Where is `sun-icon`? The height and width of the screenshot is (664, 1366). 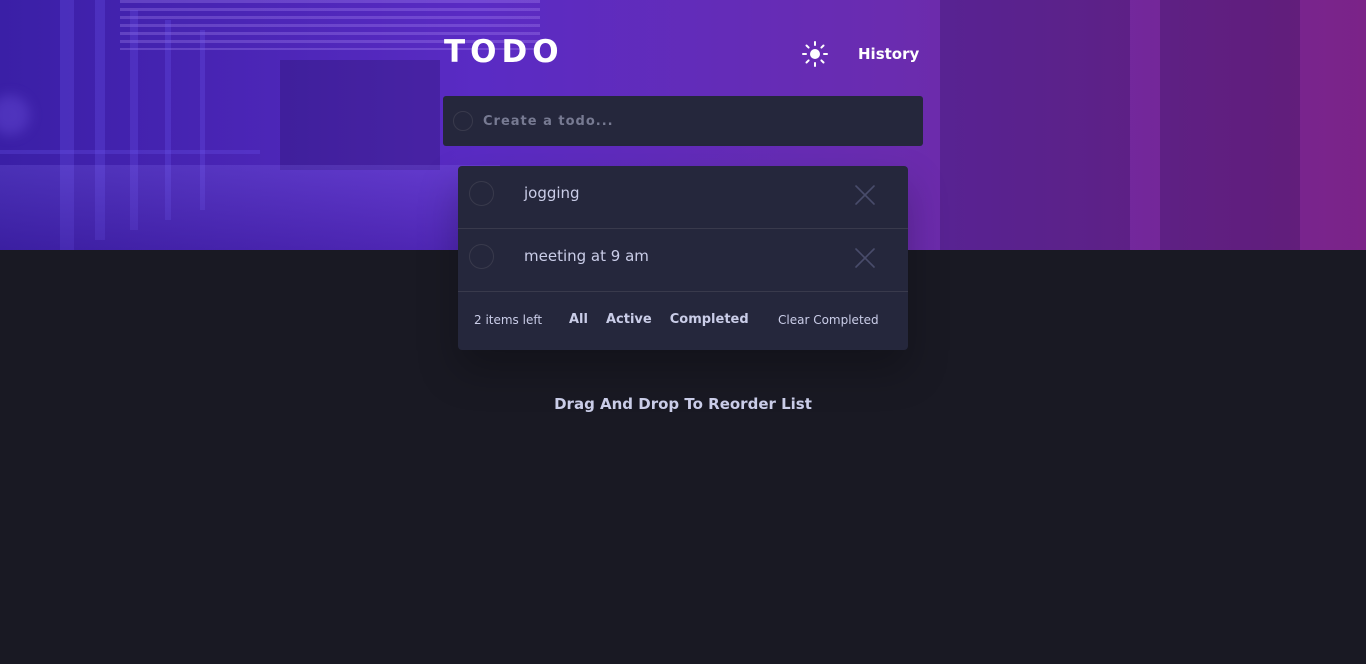 sun-icon is located at coordinates (815, 54).